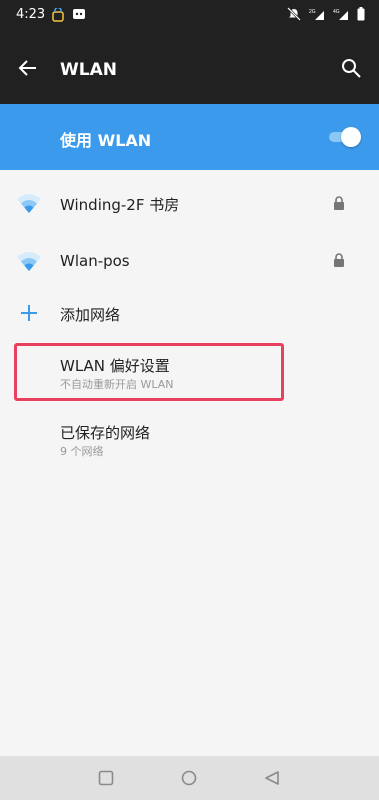 The height and width of the screenshot is (800, 379). I want to click on 4g-signal-icon: 4G, so click(340, 14).